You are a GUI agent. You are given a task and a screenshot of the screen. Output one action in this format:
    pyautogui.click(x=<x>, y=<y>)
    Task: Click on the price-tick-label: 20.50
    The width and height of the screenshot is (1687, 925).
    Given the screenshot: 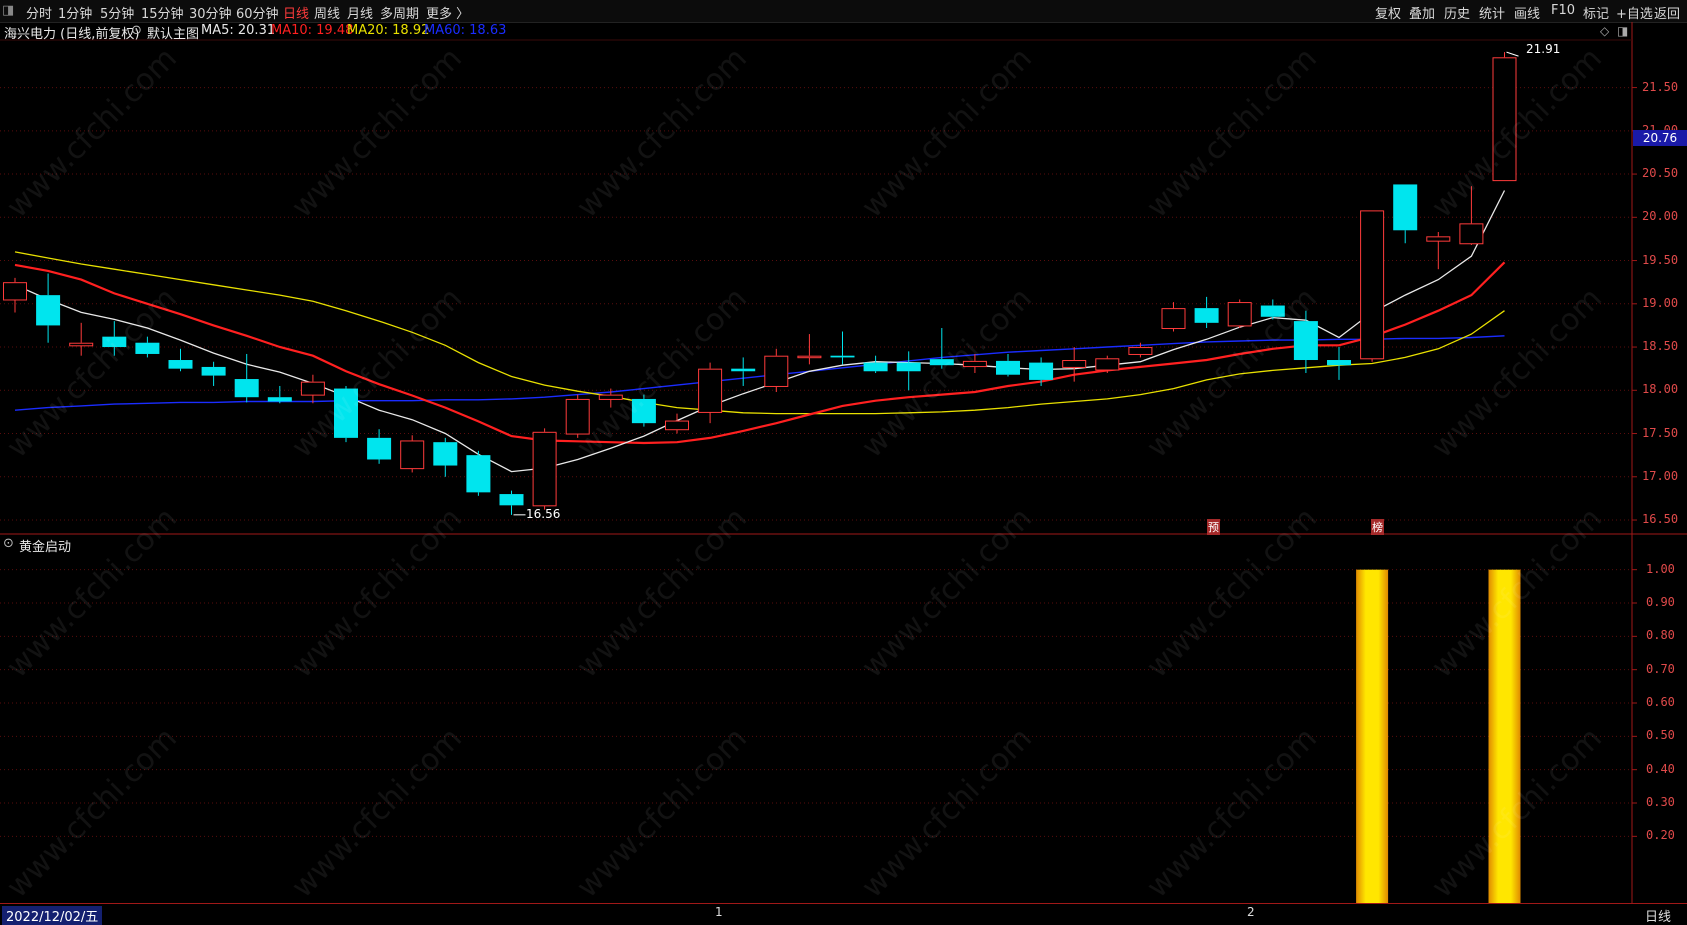 What is the action you would take?
    pyautogui.click(x=1660, y=173)
    